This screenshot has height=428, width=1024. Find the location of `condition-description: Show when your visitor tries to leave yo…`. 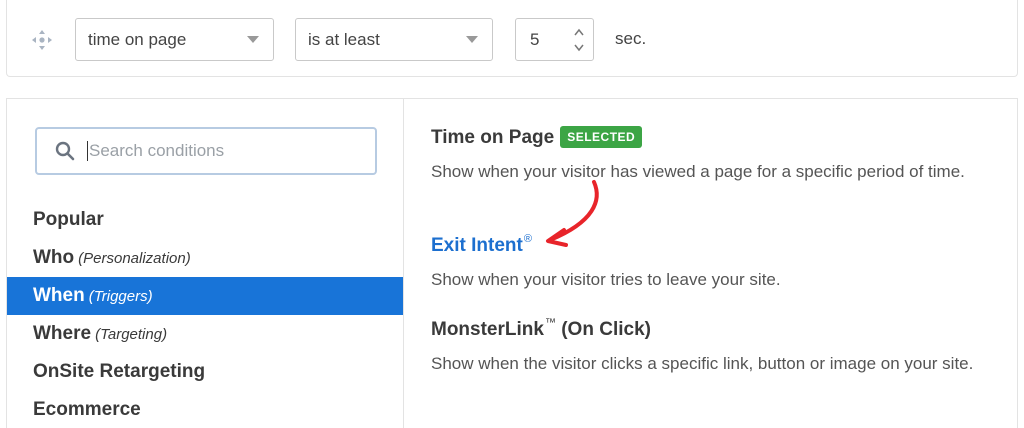

condition-description: Show when your visitor tries to leave yo… is located at coordinates (606, 279).